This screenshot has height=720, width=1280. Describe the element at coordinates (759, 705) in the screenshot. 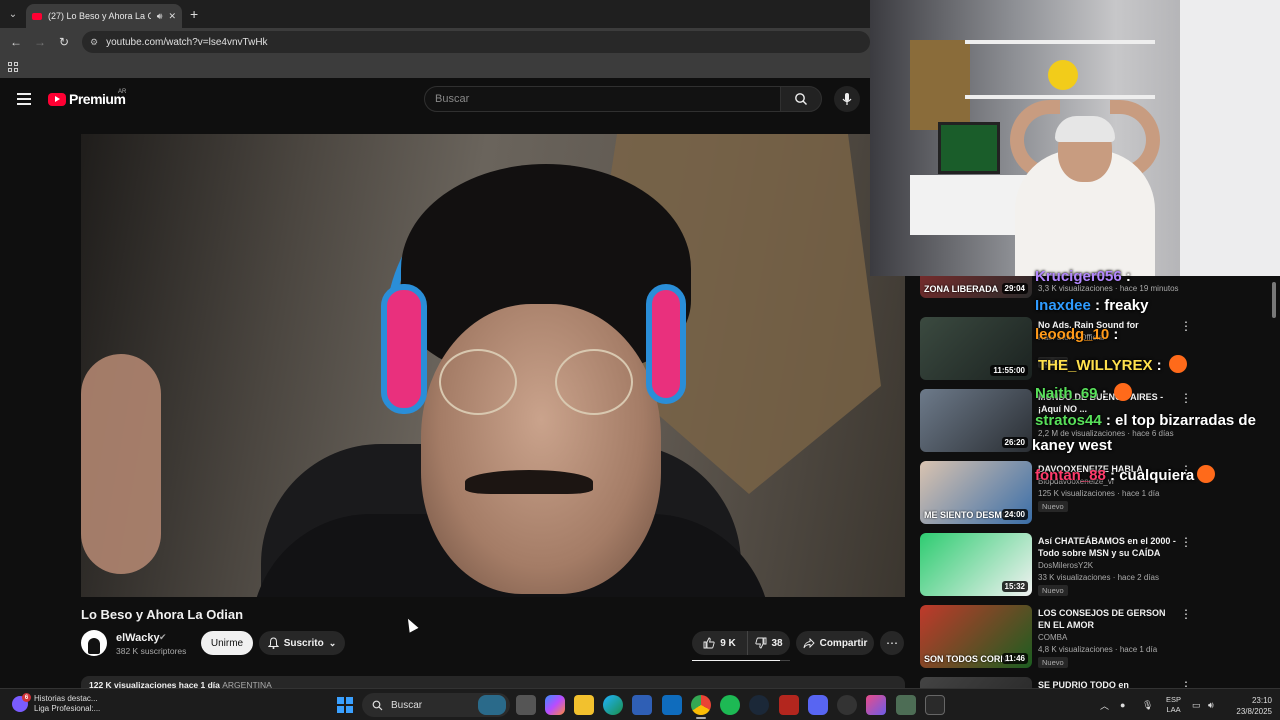

I see `steam-icon` at that location.